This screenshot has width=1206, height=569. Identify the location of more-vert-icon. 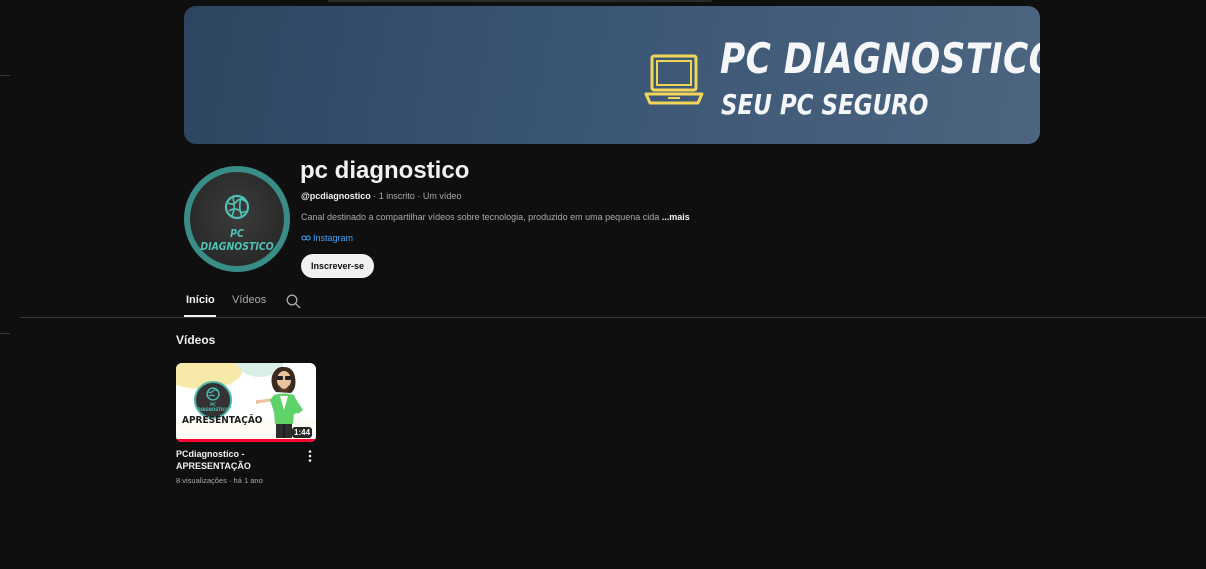
(310, 456).